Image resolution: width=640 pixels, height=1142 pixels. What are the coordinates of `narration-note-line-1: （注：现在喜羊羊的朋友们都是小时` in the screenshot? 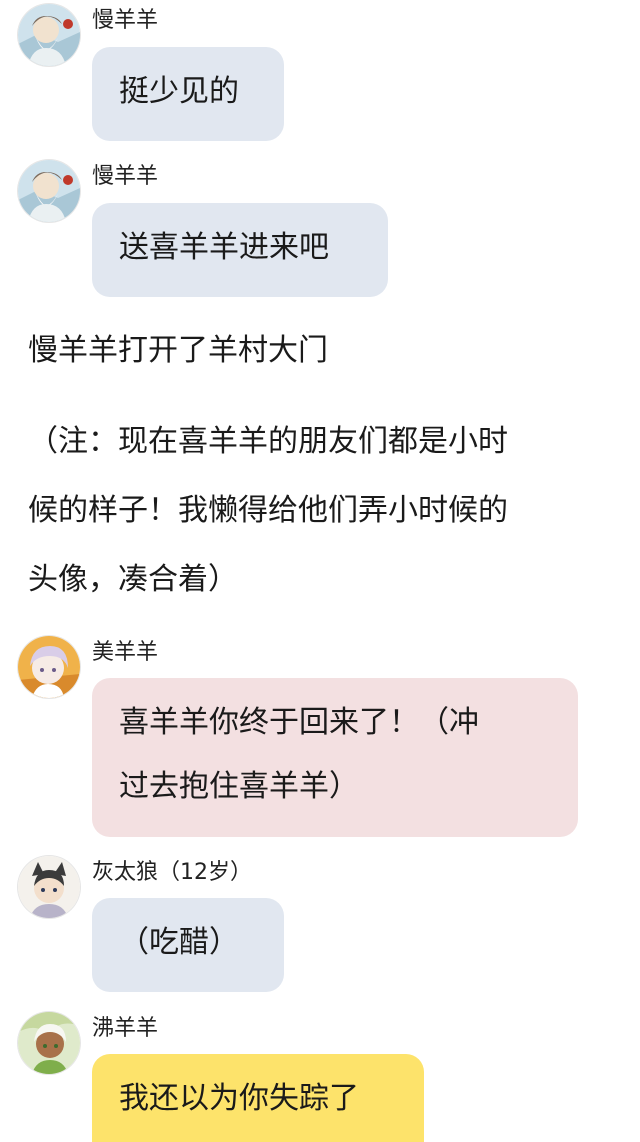 It's located at (268, 441).